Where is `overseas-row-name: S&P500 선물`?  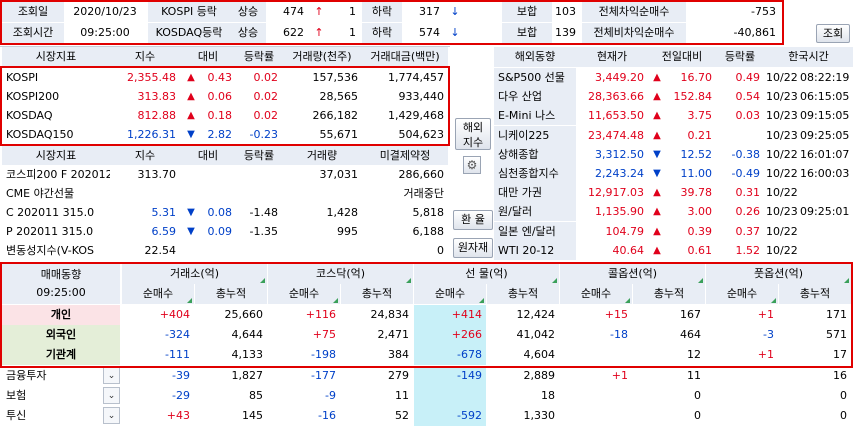
overseas-row-name: S&P500 선물 is located at coordinates (535, 77).